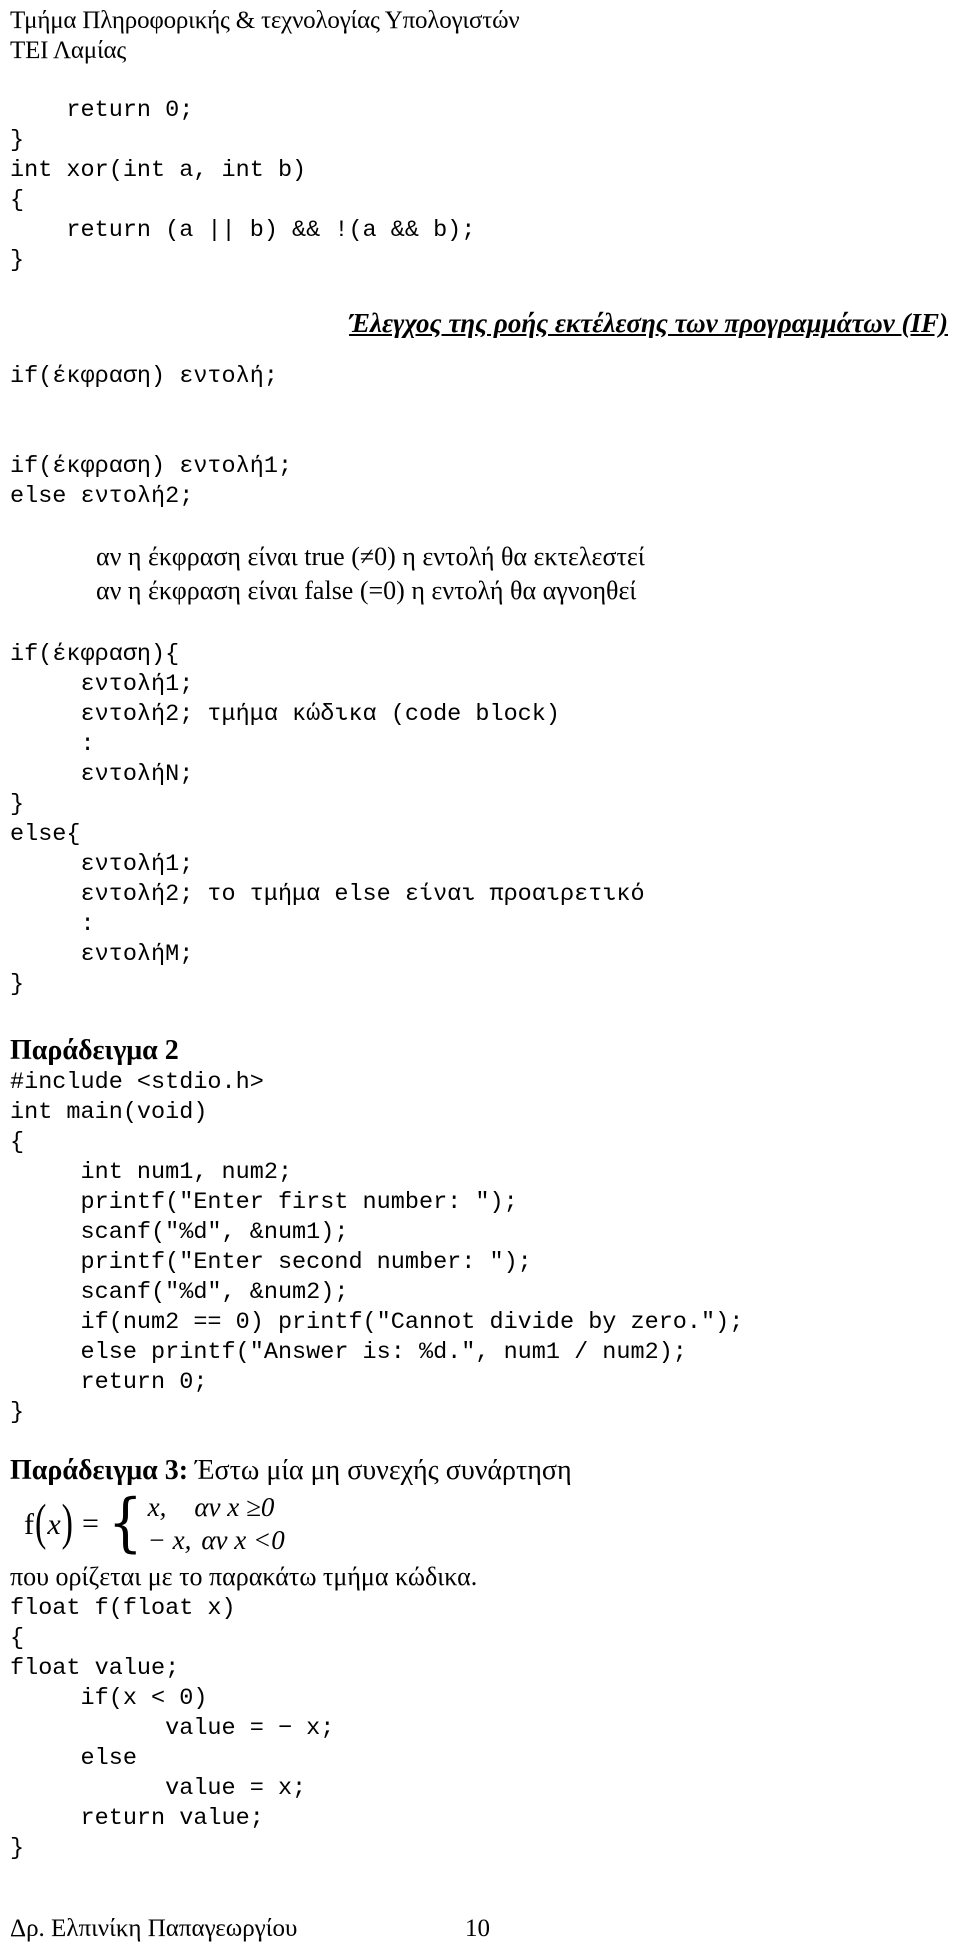  What do you see at coordinates (144, 376) in the screenshot?
I see `code-line-if-simple: if(έκφραση) εντολή;` at bounding box center [144, 376].